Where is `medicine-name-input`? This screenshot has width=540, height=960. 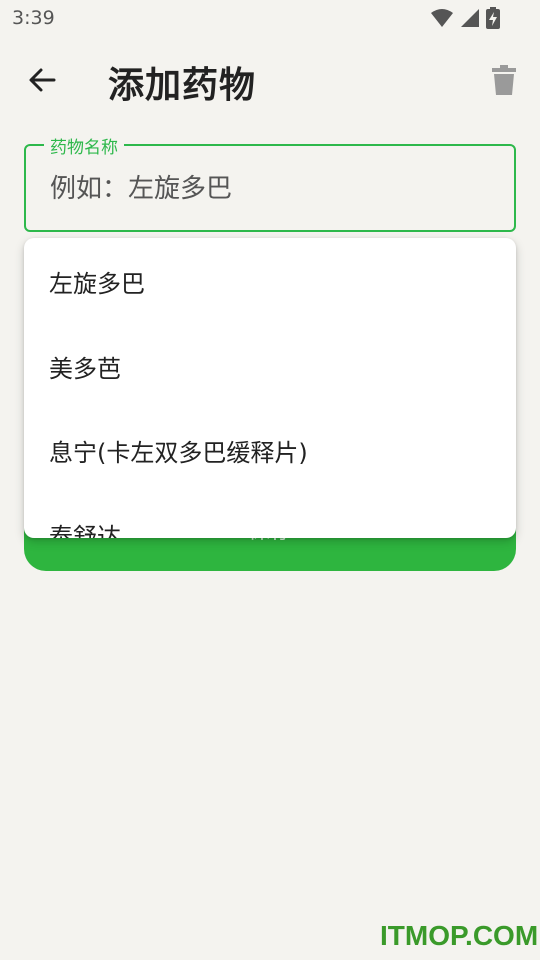
medicine-name-input is located at coordinates (270, 189).